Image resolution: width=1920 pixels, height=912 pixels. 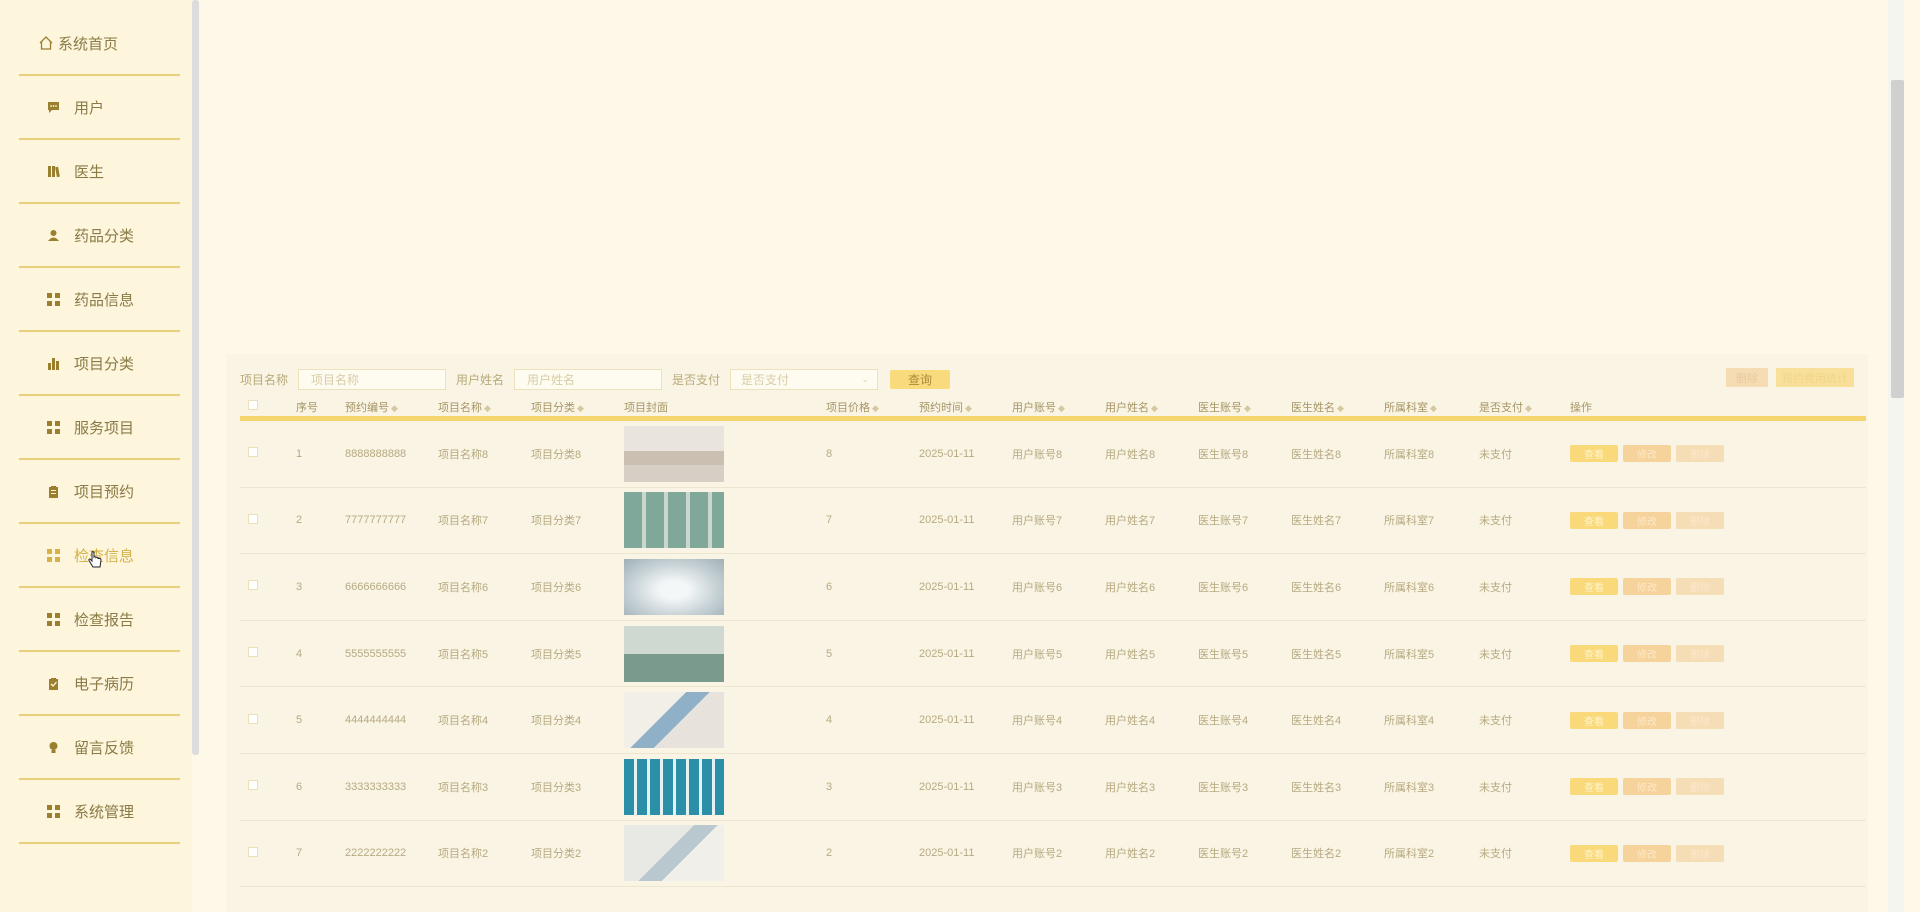 I want to click on batch-delete-button: 删除, so click(x=1747, y=377).